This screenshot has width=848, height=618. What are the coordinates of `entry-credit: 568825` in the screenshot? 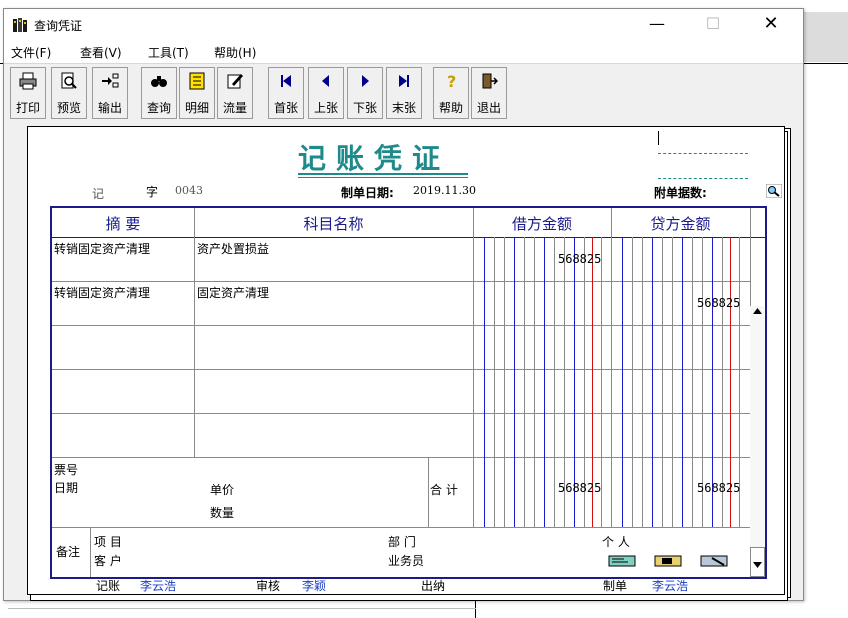 It's located at (718, 303).